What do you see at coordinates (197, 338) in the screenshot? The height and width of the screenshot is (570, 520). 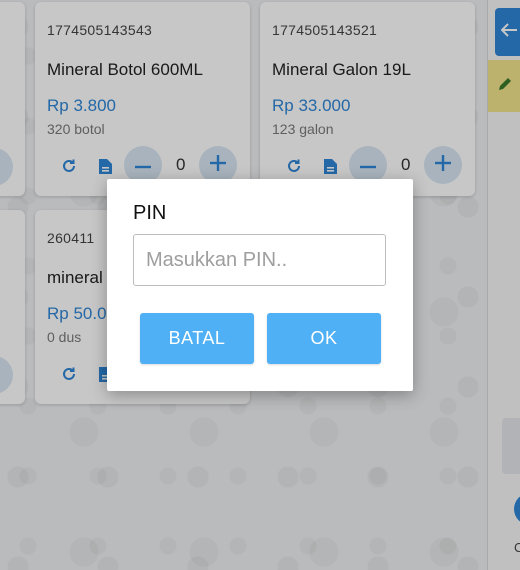 I see `cancel-button: BATAL` at bounding box center [197, 338].